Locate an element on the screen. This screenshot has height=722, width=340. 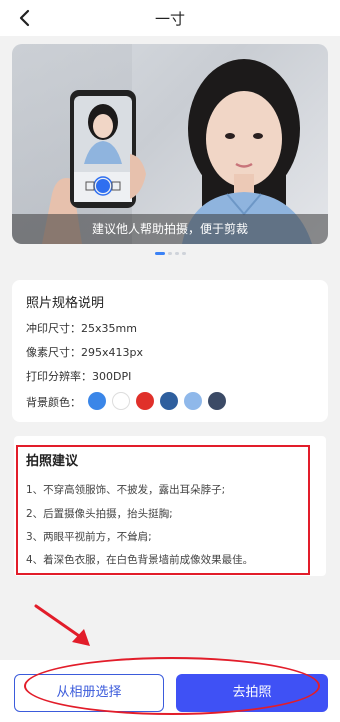
spec-title: 照片规格说明 is located at coordinates (65, 303).